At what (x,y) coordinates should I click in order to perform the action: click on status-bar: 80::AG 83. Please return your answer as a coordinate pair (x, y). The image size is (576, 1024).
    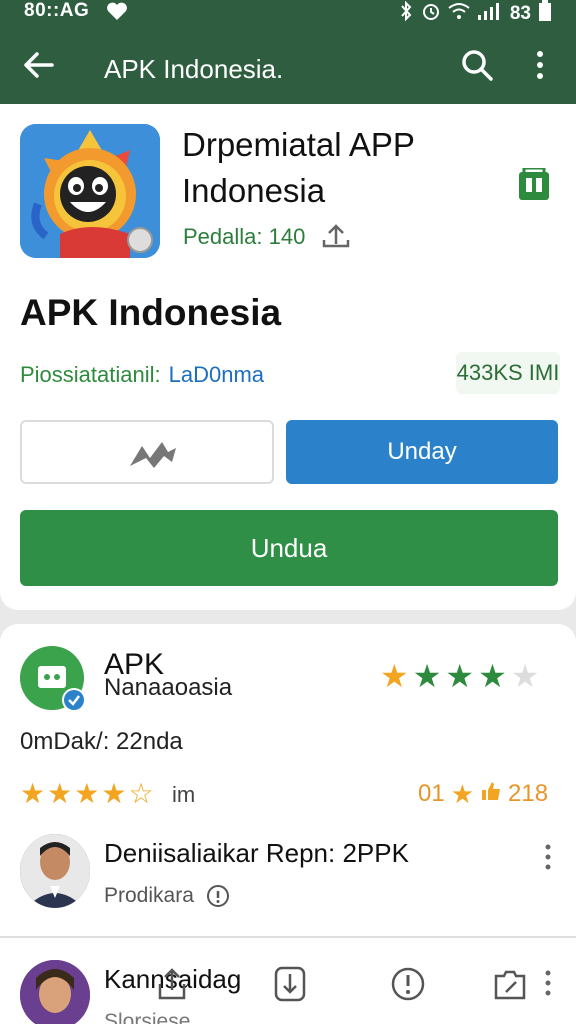
    Looking at the image, I should click on (288, 13).